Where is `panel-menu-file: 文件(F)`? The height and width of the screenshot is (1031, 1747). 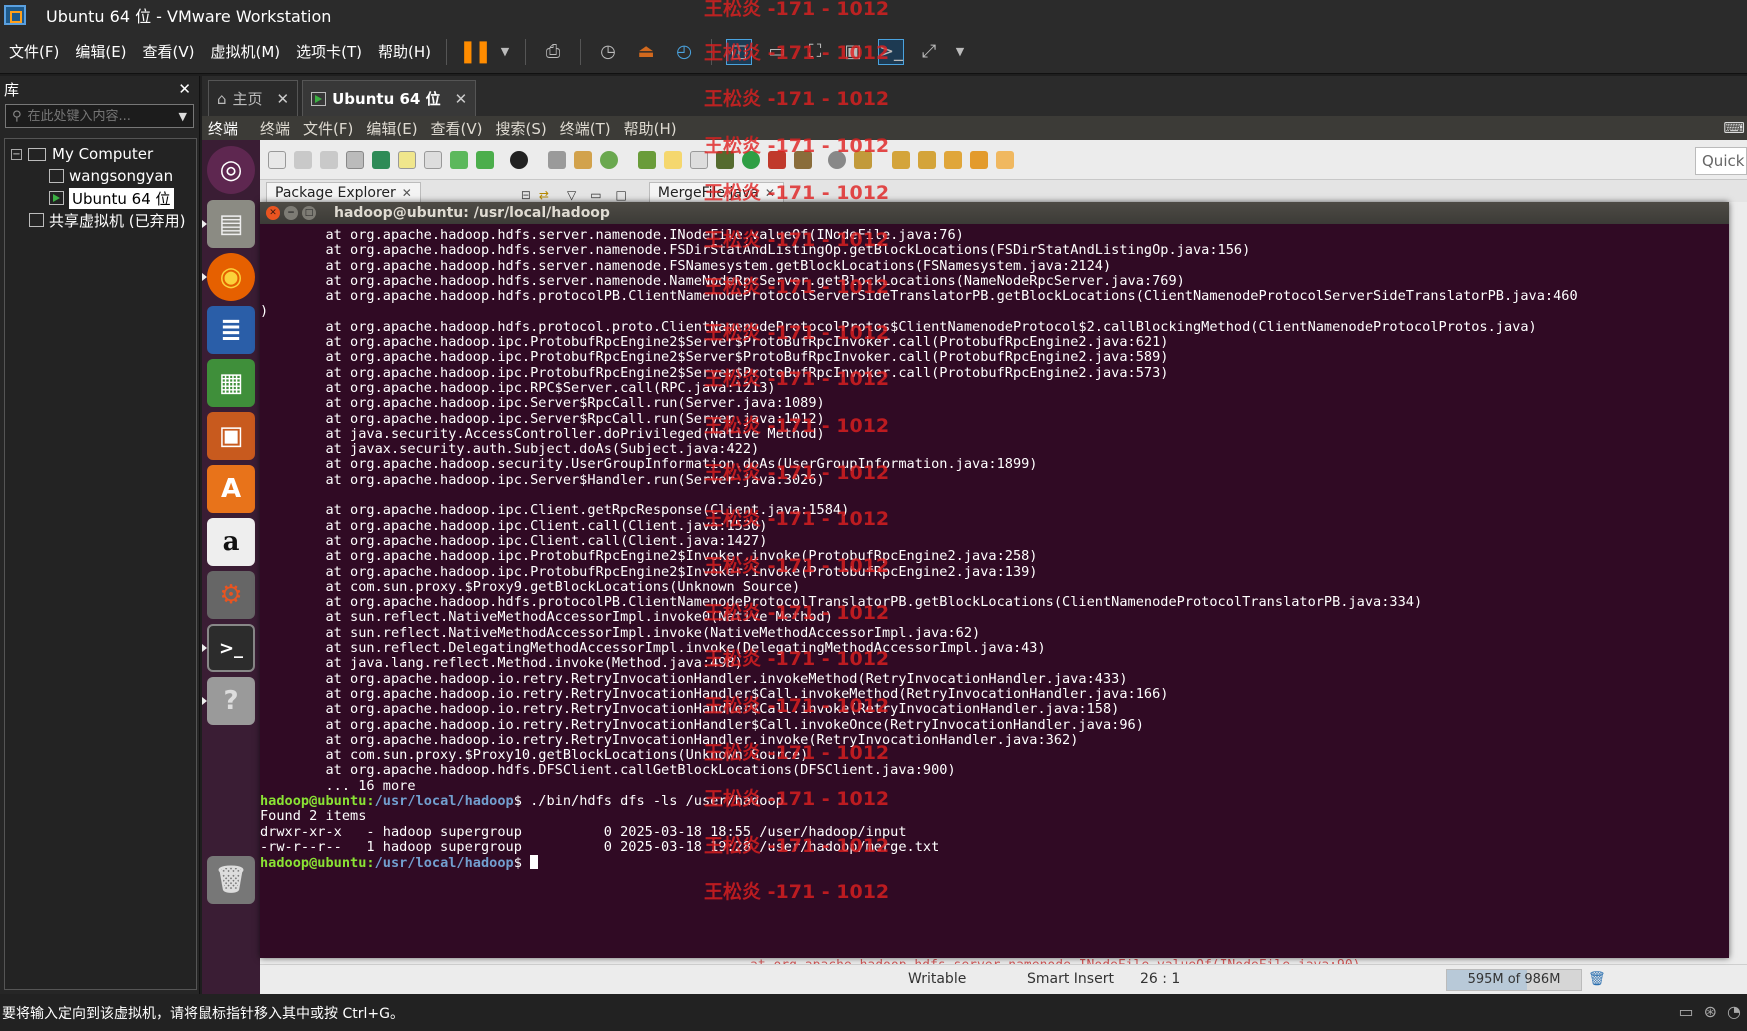
panel-menu-file: 文件(F) is located at coordinates (328, 128).